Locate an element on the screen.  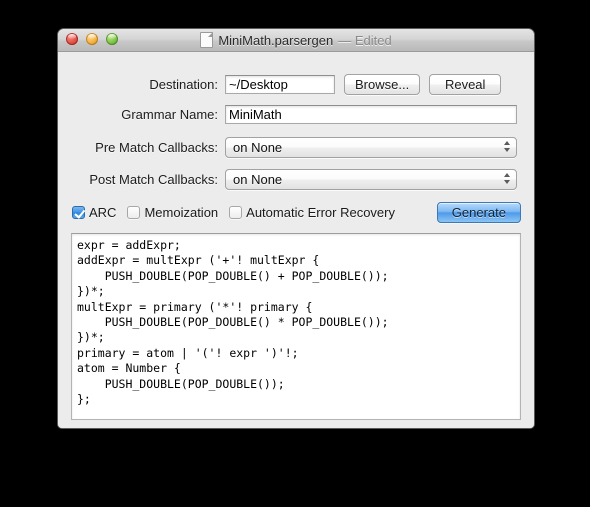
window-edited-status: — Edited is located at coordinates (365, 40).